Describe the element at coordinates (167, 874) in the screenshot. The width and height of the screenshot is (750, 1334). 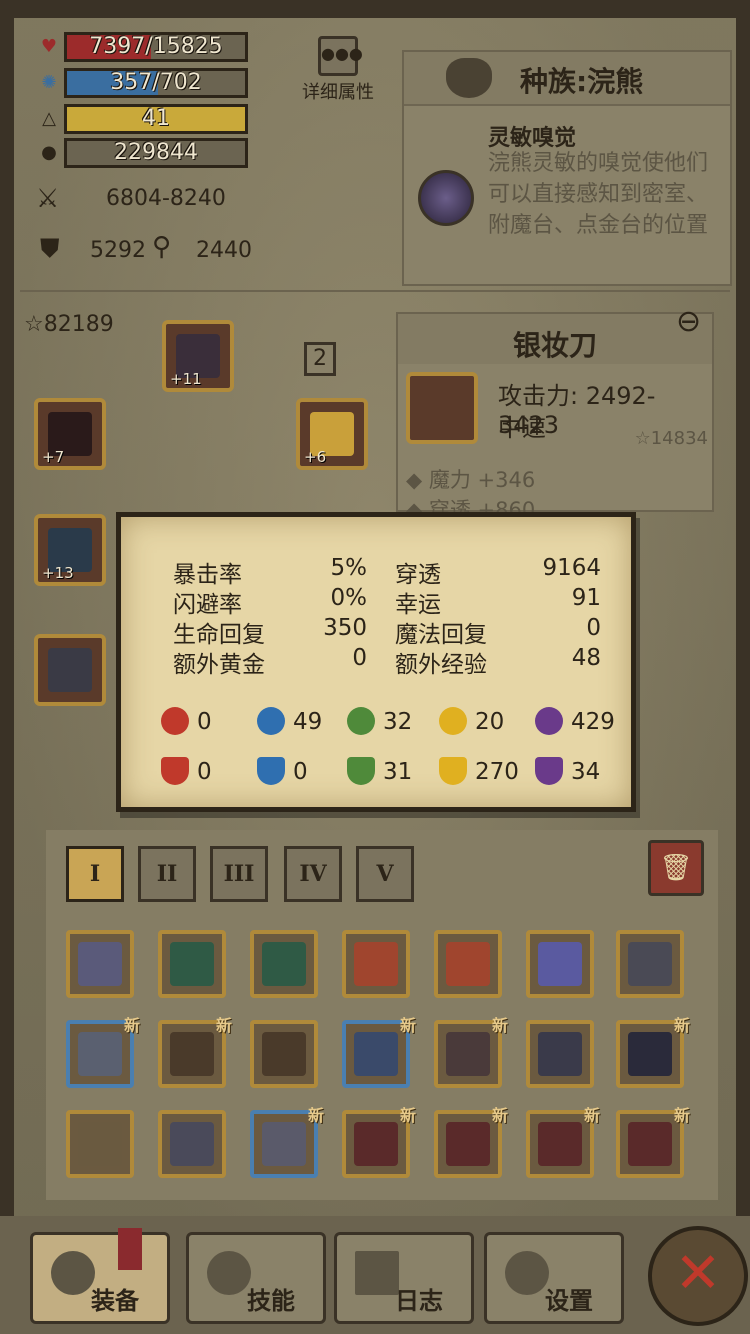
I see `inventory-tab-2: II` at that location.